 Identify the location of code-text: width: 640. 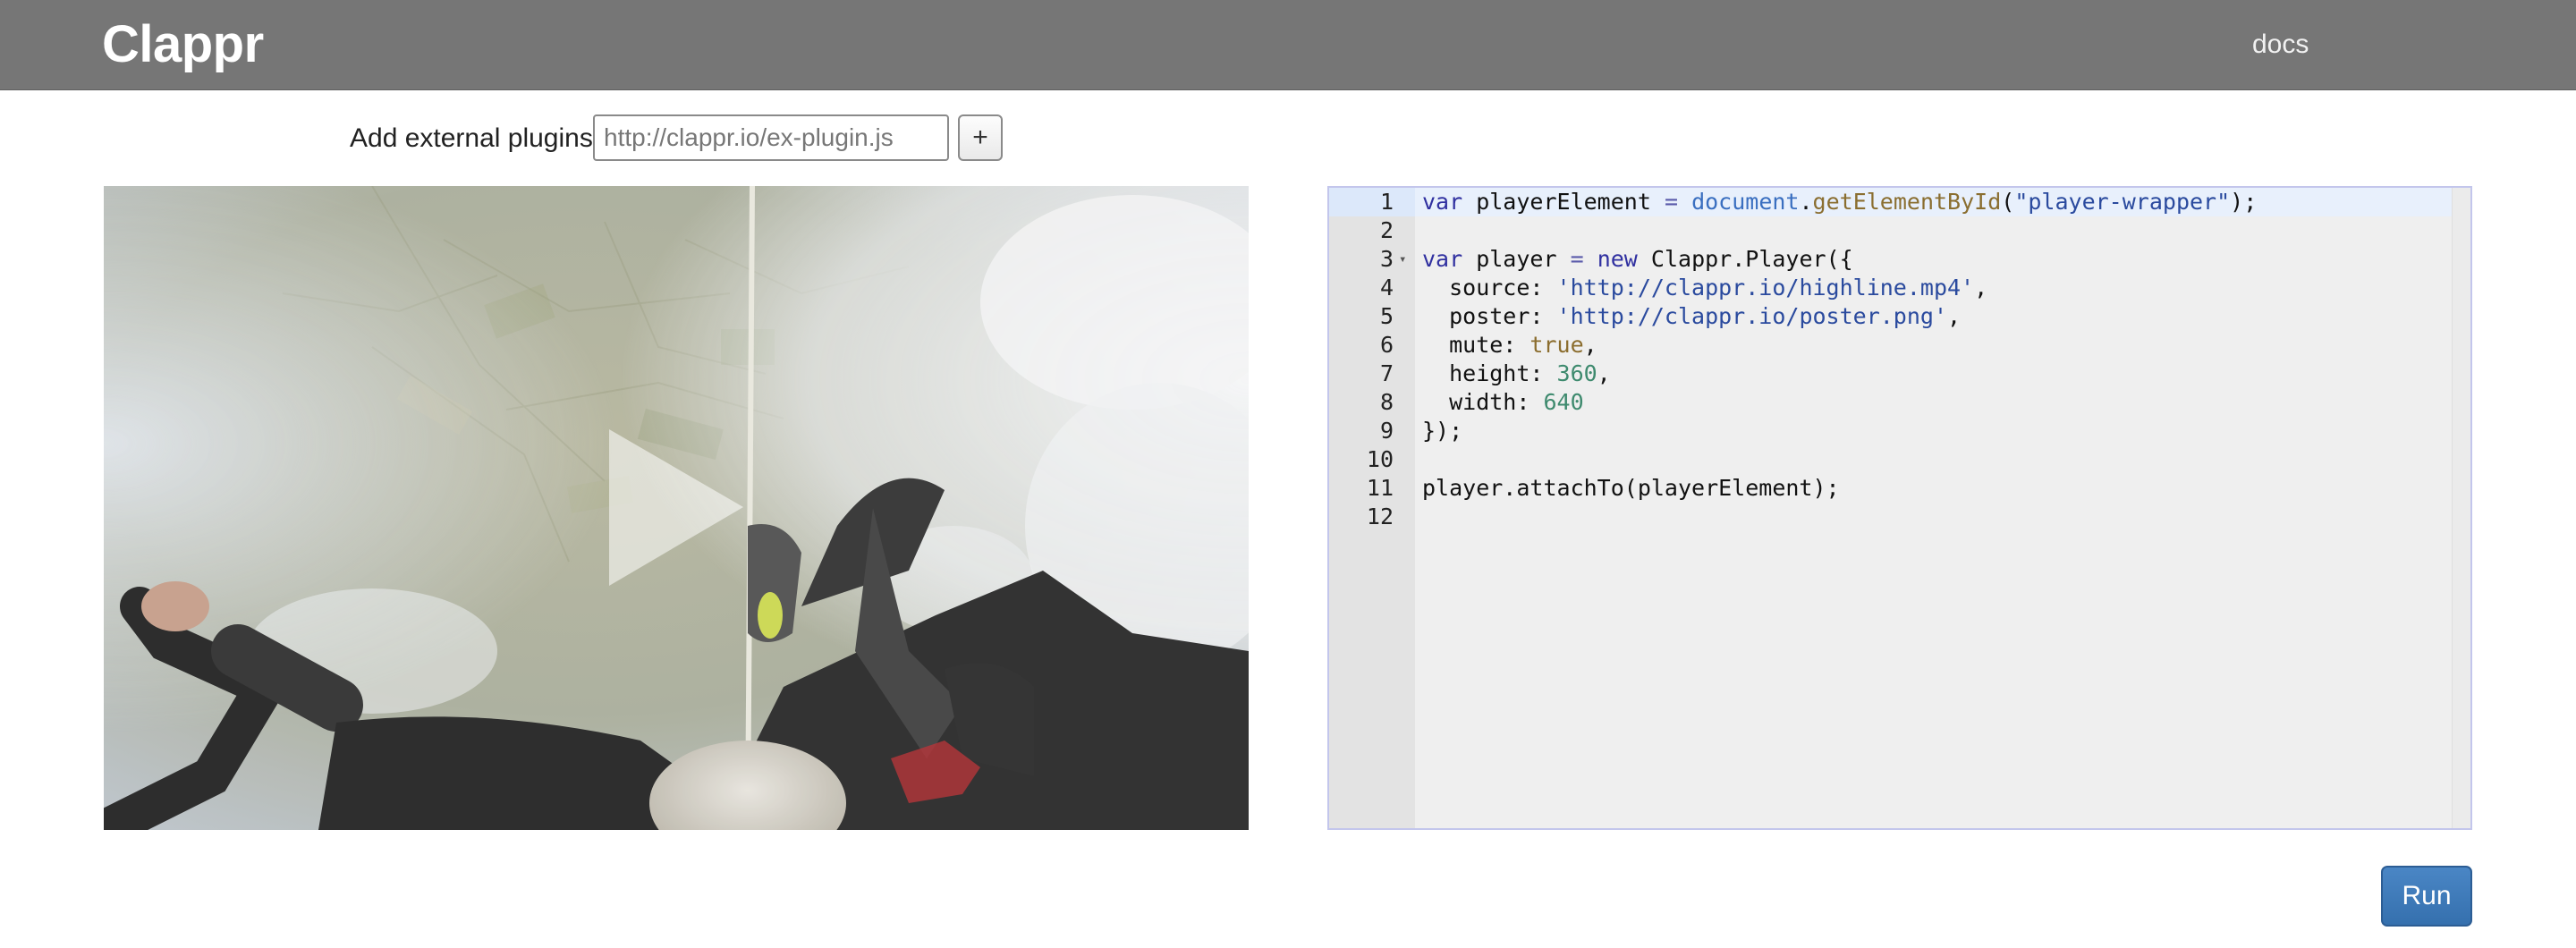
(1503, 402).